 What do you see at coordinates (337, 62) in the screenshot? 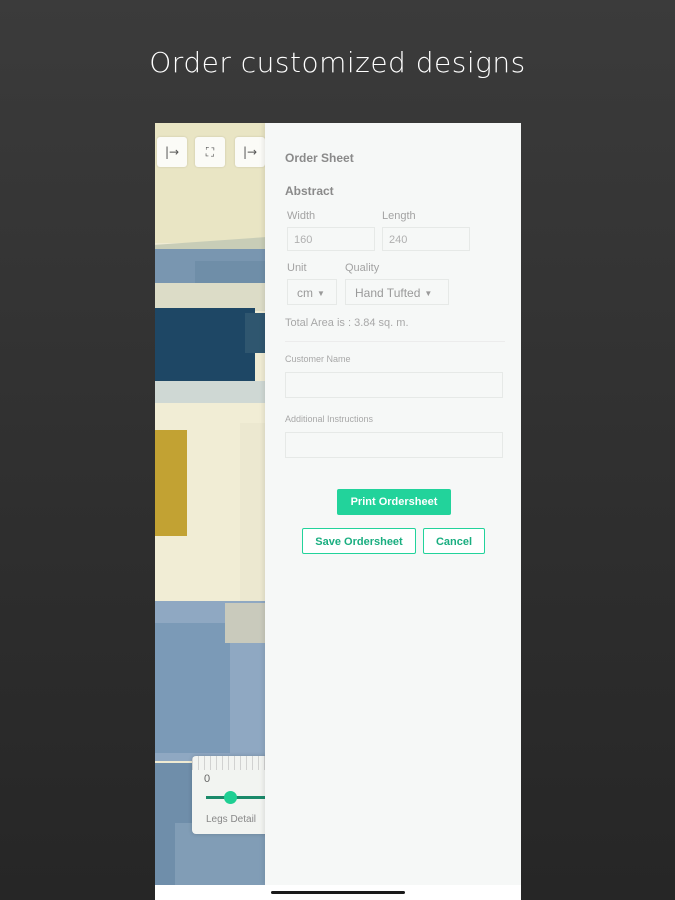
I see `promo-title: Order customized designs` at bounding box center [337, 62].